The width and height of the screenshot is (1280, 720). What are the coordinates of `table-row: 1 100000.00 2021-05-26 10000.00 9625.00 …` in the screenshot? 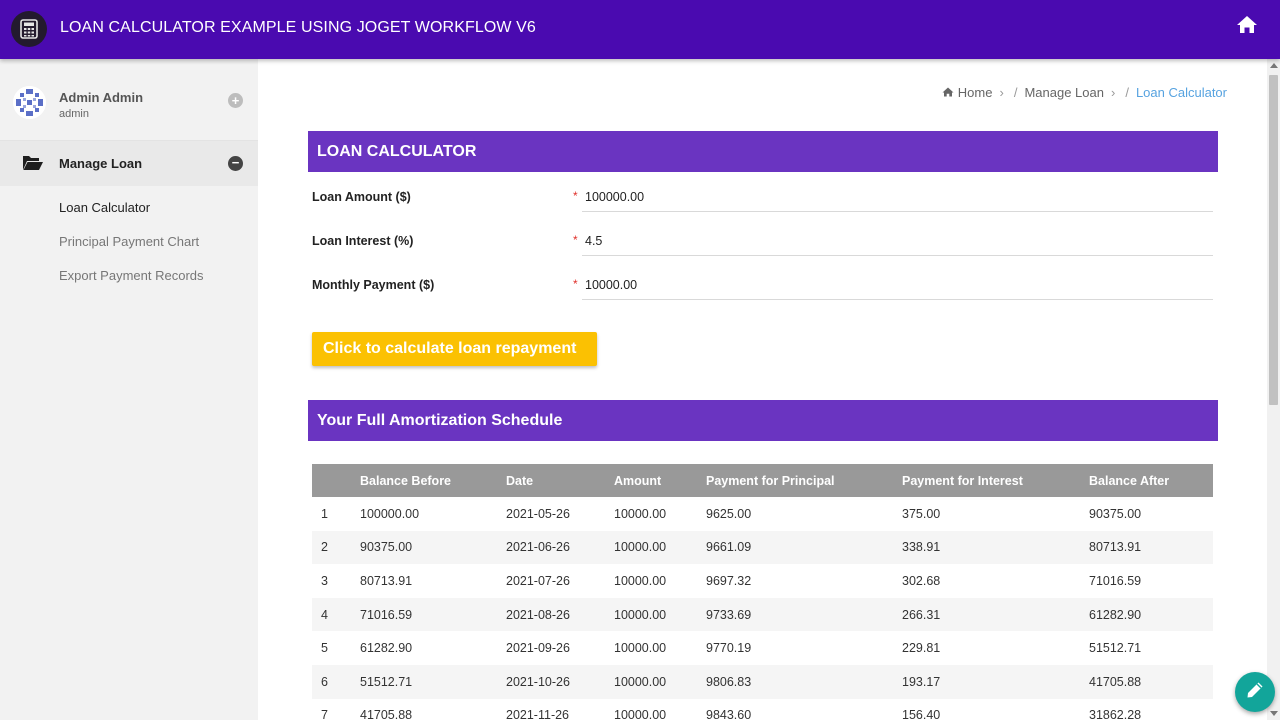 It's located at (762, 514).